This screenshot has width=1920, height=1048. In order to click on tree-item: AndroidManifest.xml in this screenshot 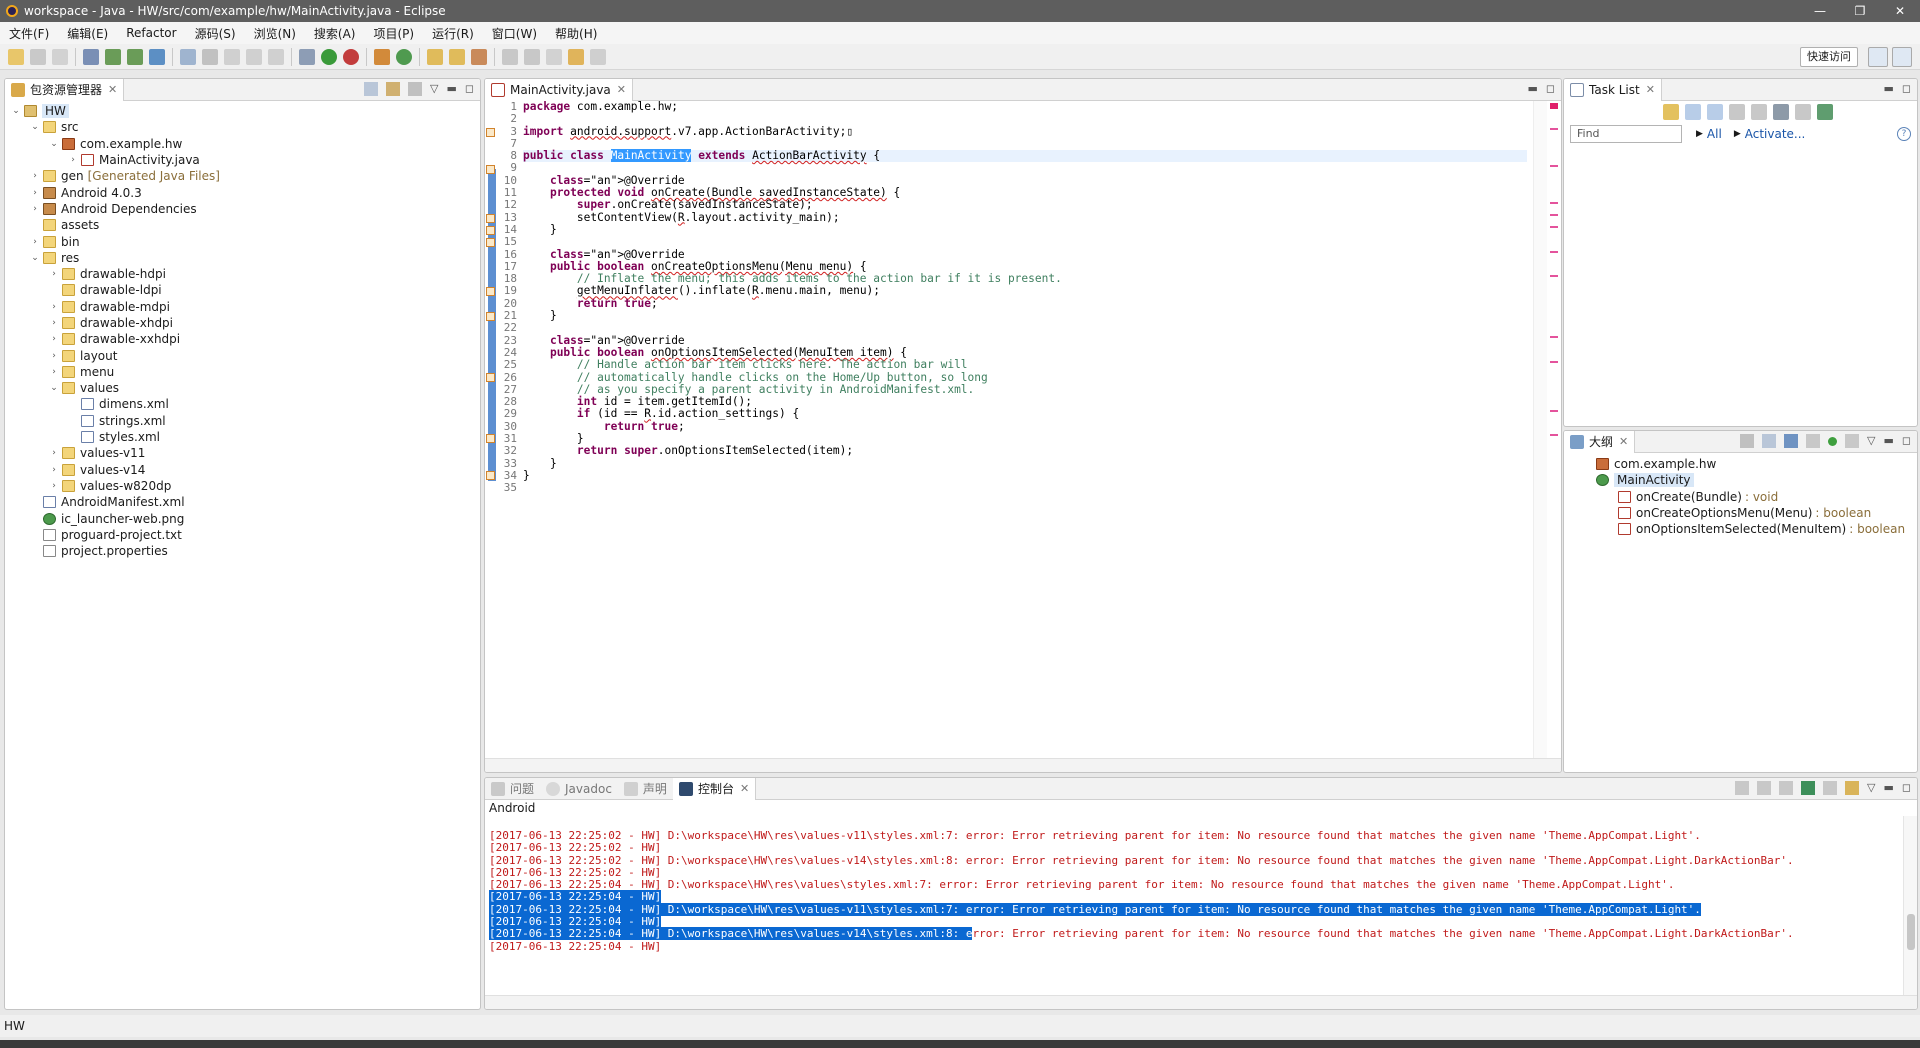, I will do `click(242, 502)`.